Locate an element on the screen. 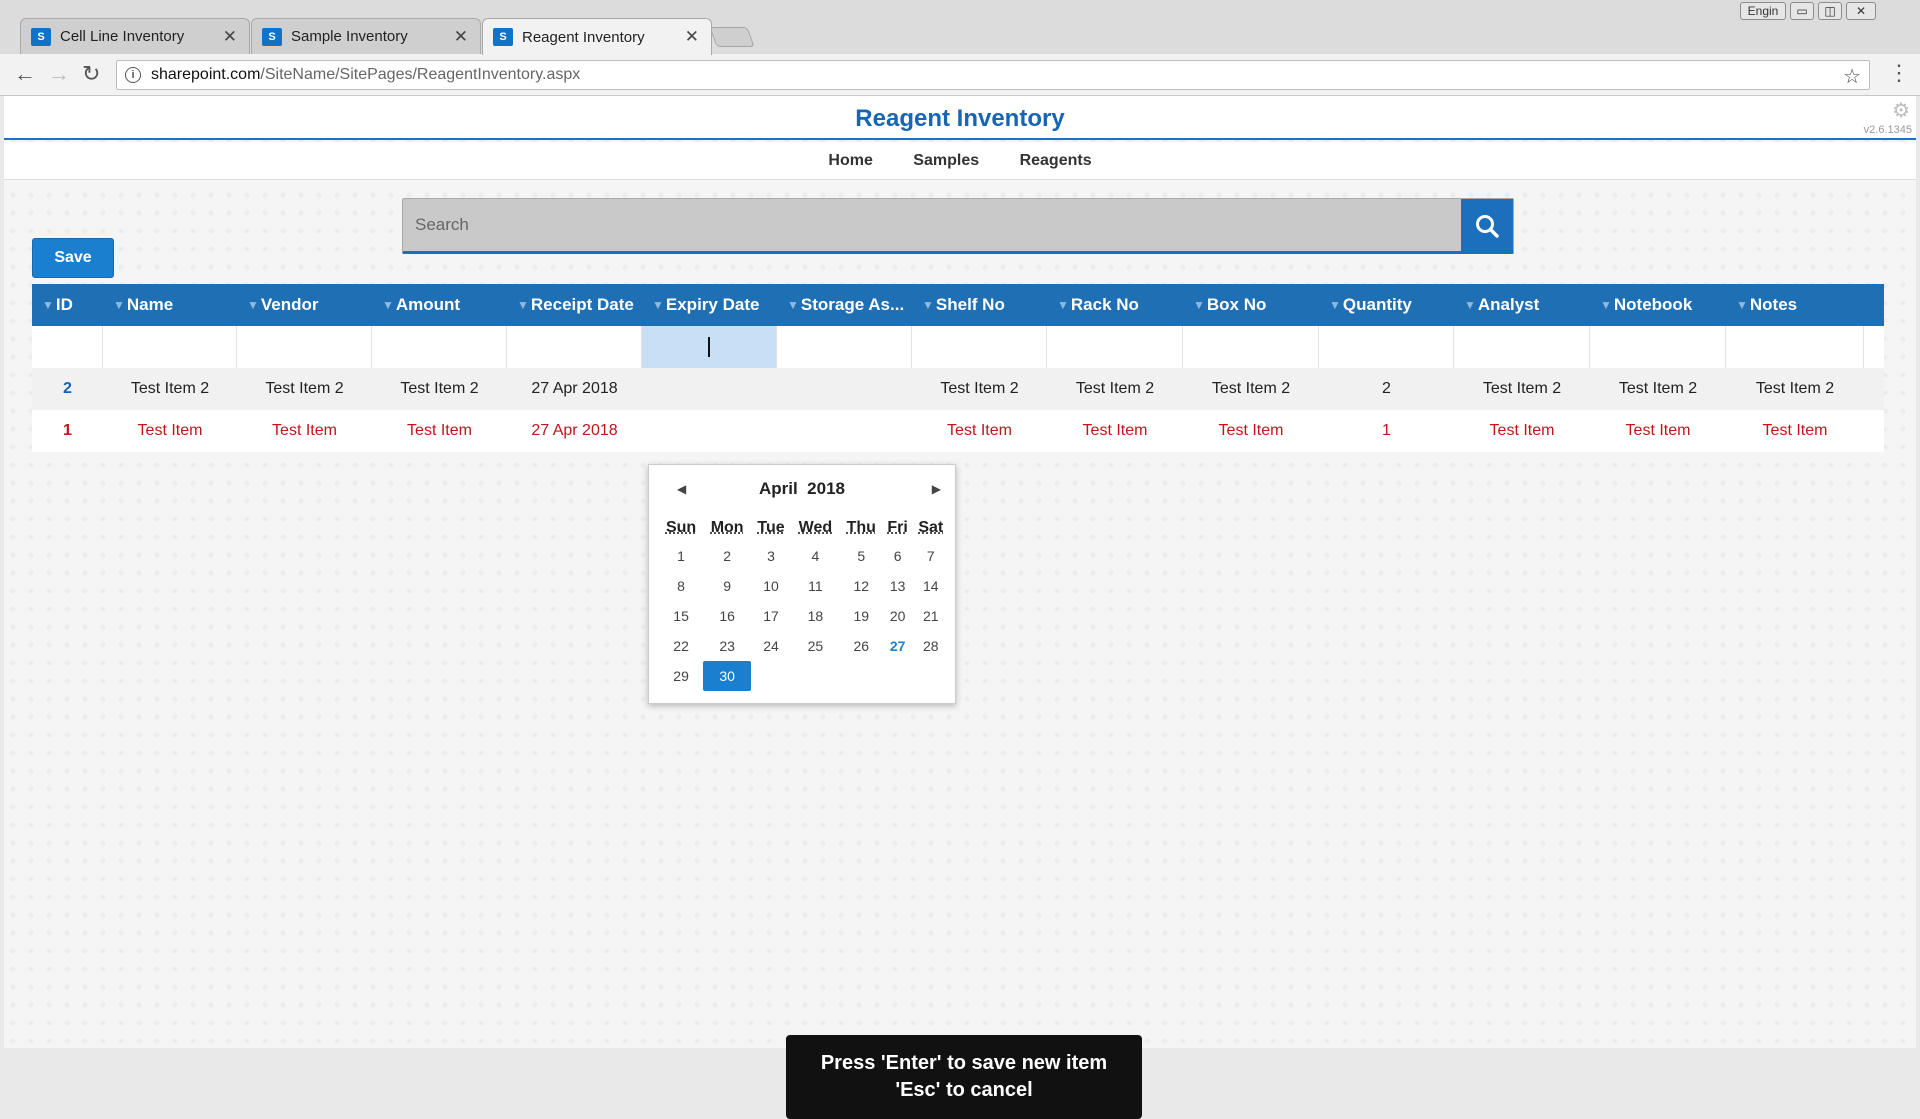 The image size is (1920, 1119). calendar-day: 28 is located at coordinates (931, 646).